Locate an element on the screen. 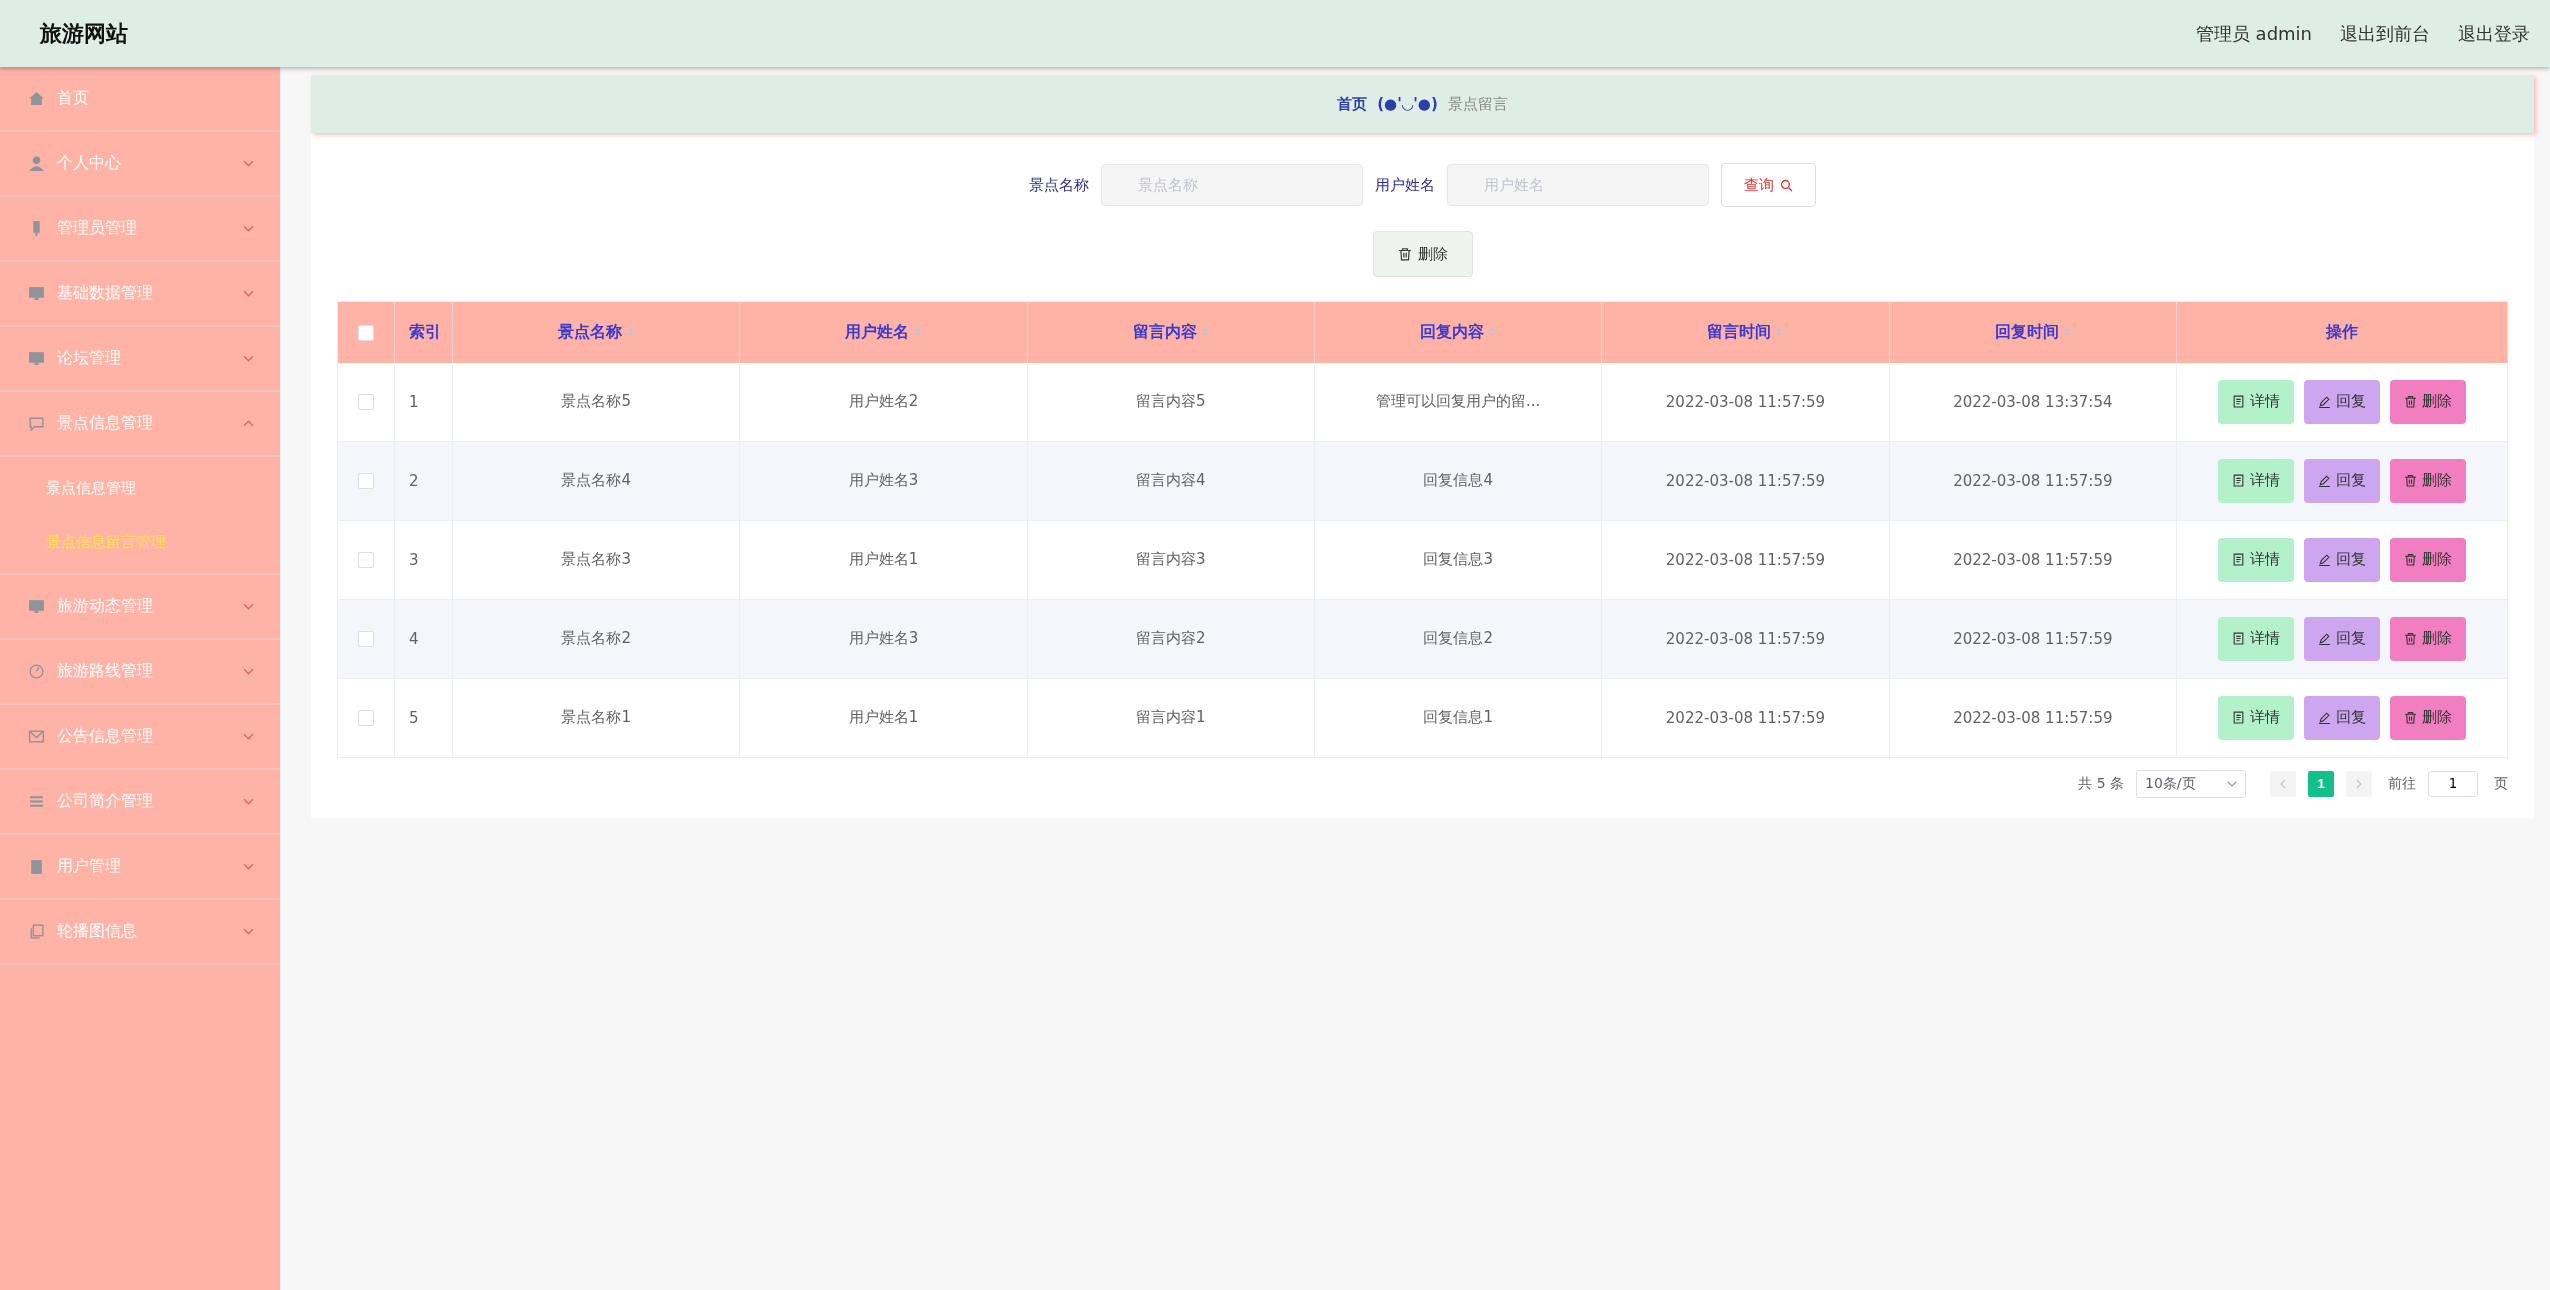  search-icon is located at coordinates (1786, 185).